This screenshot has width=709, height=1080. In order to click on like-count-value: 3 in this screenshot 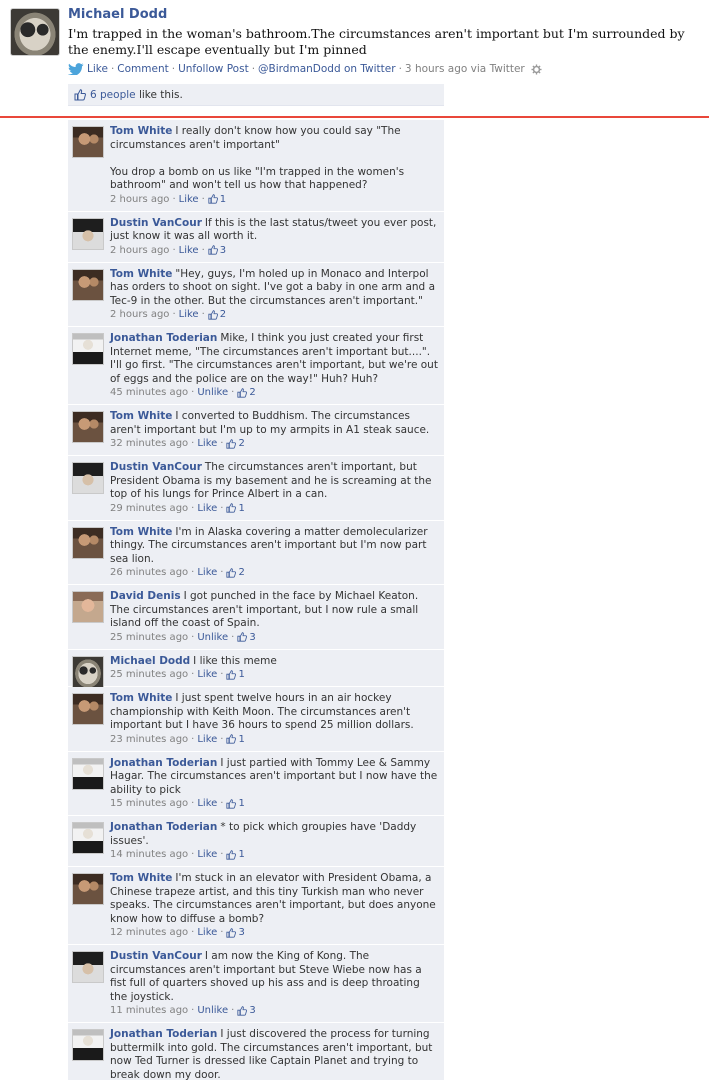, I will do `click(252, 637)`.